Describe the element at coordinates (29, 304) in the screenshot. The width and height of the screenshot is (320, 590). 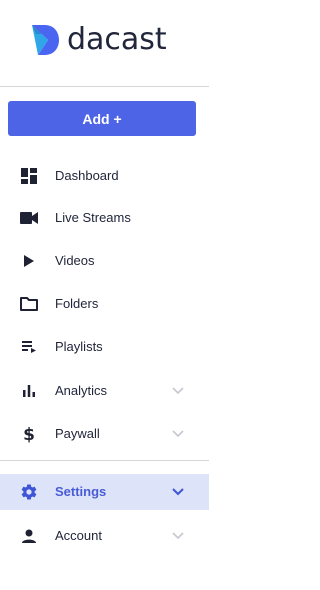
I see `folder-icon` at that location.